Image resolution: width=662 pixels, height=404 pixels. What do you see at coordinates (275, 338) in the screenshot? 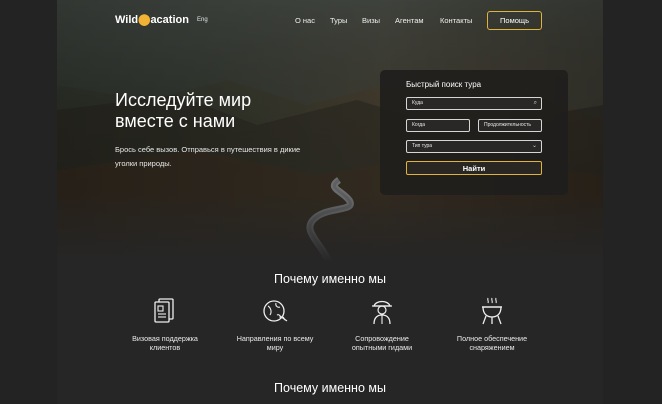
I see `feature-label-line: Направления по всему` at bounding box center [275, 338].